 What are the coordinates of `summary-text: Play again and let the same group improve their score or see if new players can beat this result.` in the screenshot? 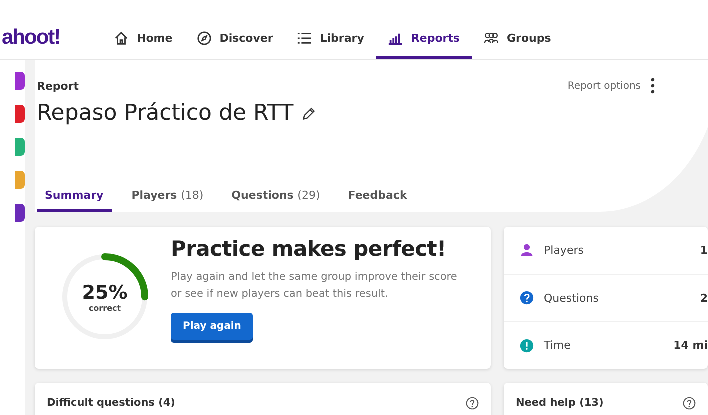 It's located at (314, 286).